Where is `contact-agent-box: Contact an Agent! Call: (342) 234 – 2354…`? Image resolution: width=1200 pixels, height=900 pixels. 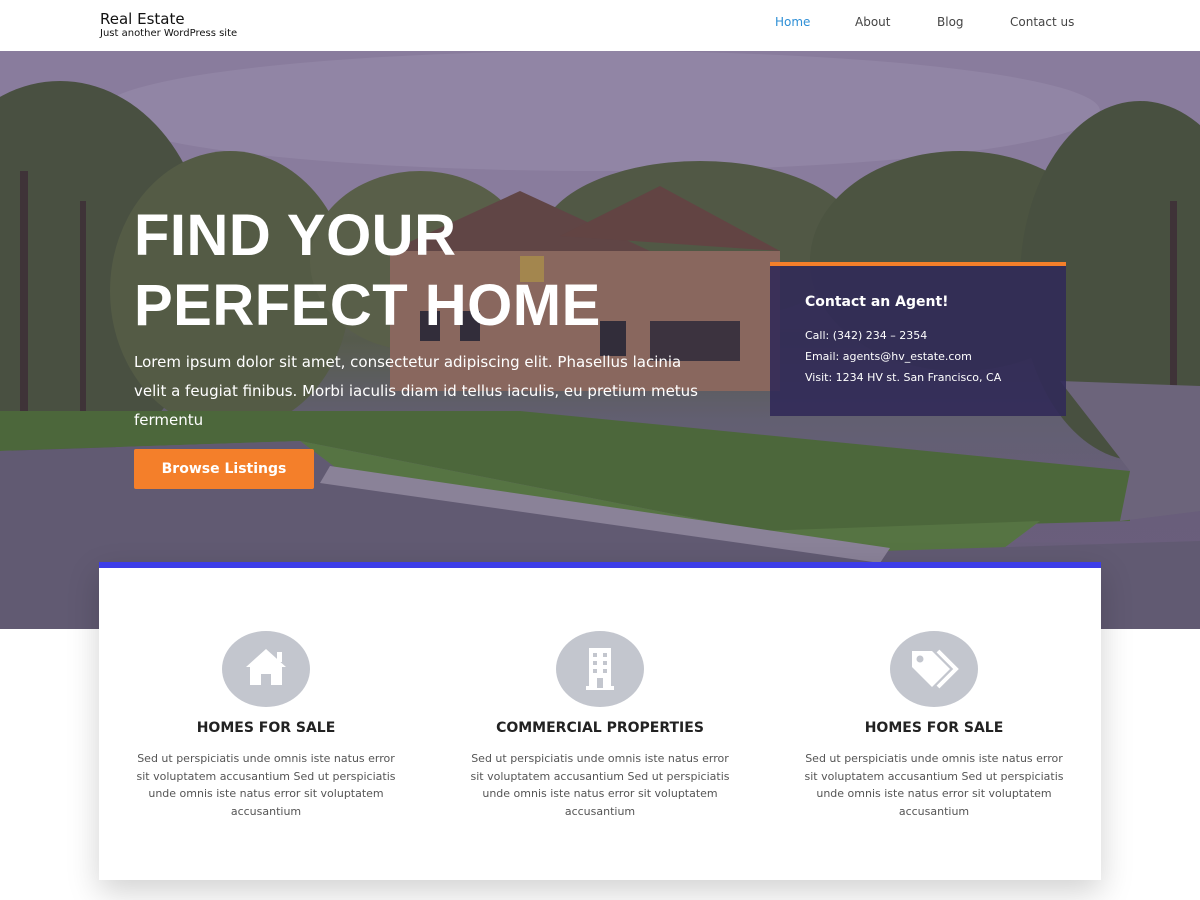 contact-agent-box: Contact an Agent! Call: (342) 234 – 2354… is located at coordinates (918, 339).